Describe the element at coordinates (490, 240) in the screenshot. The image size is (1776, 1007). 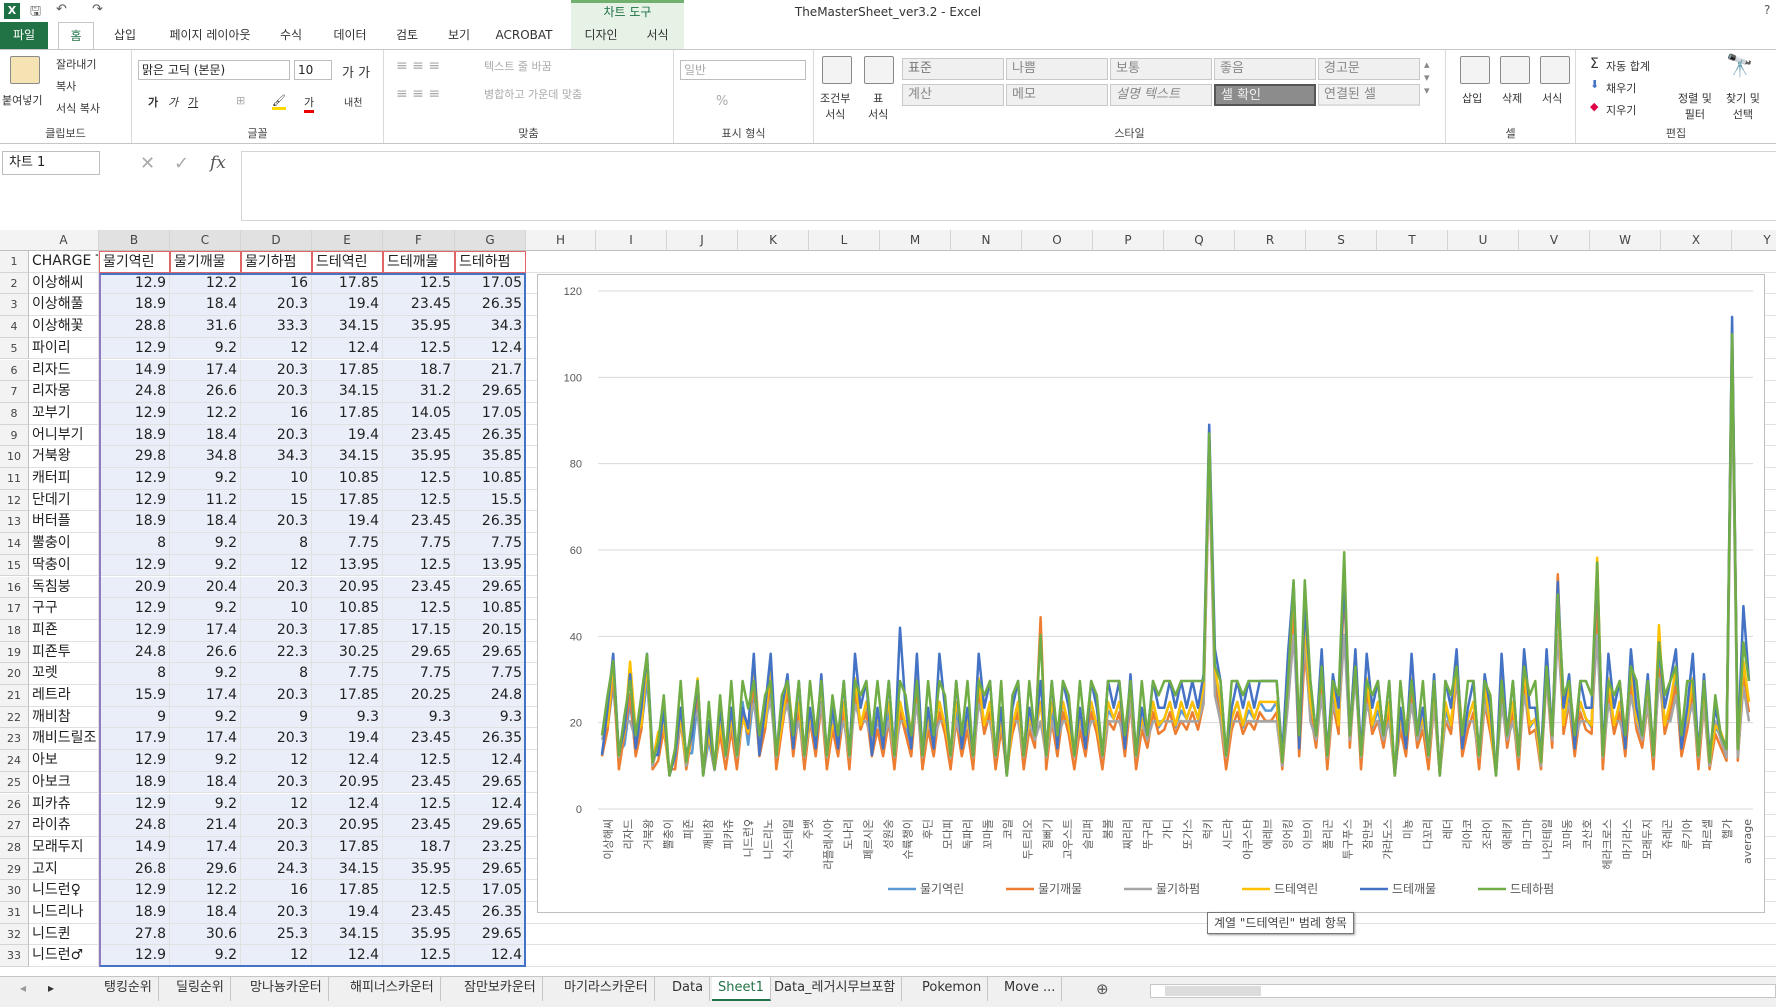
I see `column-header: G` at that location.